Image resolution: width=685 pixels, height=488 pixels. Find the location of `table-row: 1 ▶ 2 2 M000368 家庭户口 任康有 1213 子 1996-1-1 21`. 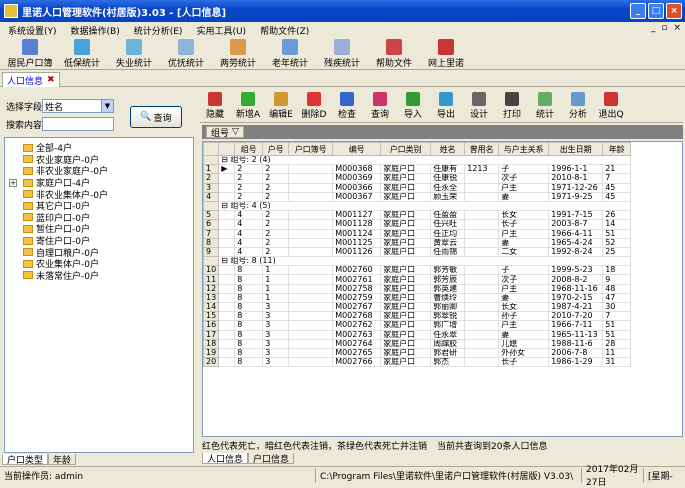

table-row: 1 ▶ 2 2 M000368 家庭户口 任康有 1213 子 1996-1-1 21 is located at coordinates (417, 169).